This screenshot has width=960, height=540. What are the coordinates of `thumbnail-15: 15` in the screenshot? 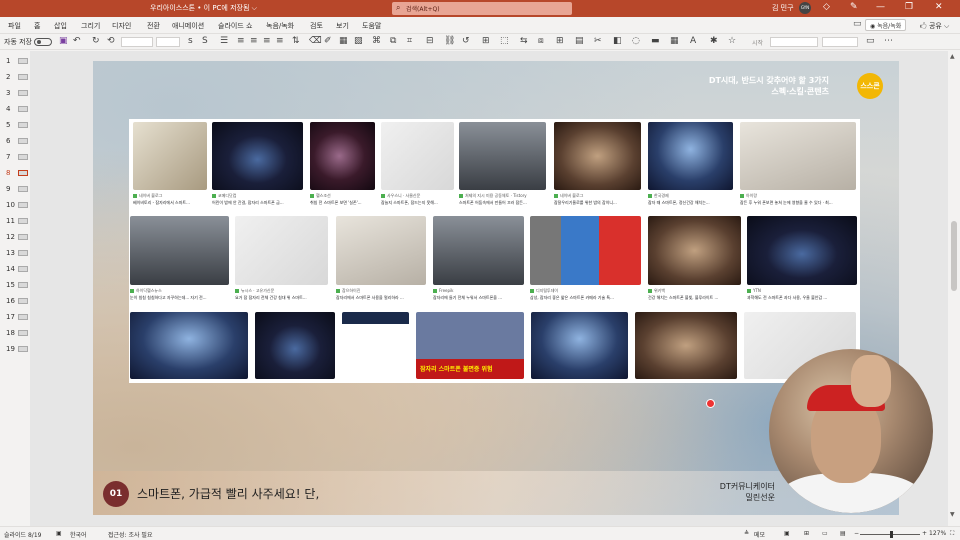 It's located at (16, 285).